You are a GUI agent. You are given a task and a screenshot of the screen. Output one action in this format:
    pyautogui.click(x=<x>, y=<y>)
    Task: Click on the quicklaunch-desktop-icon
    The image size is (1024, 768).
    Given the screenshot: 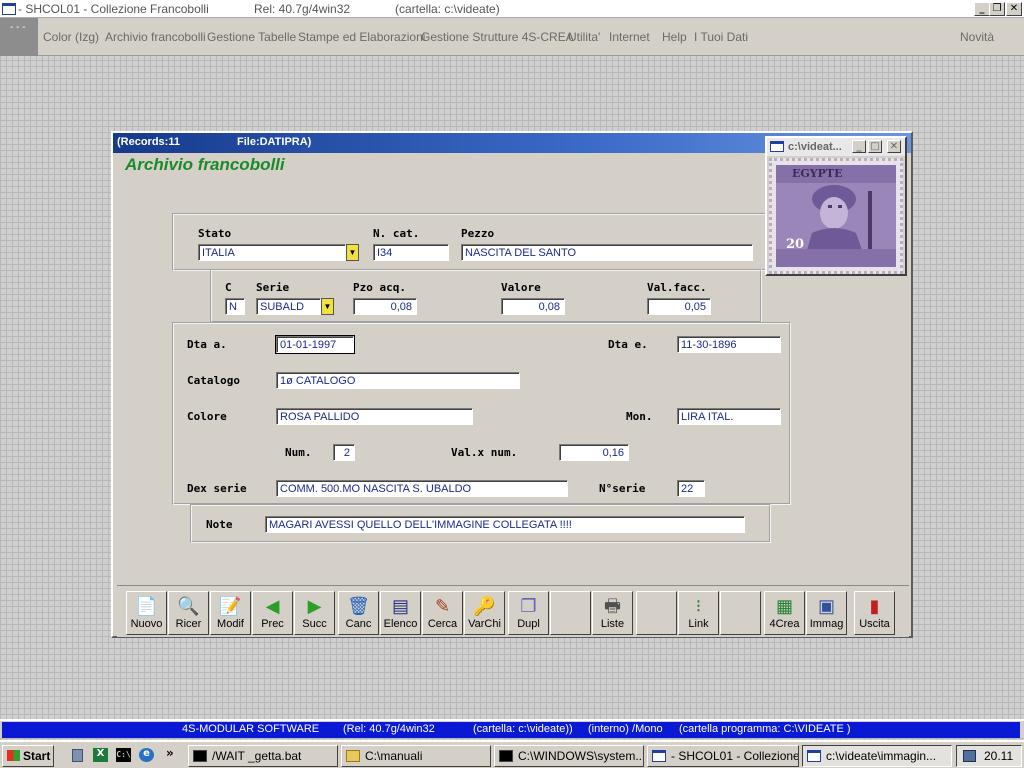 What is the action you would take?
    pyautogui.click(x=77, y=755)
    